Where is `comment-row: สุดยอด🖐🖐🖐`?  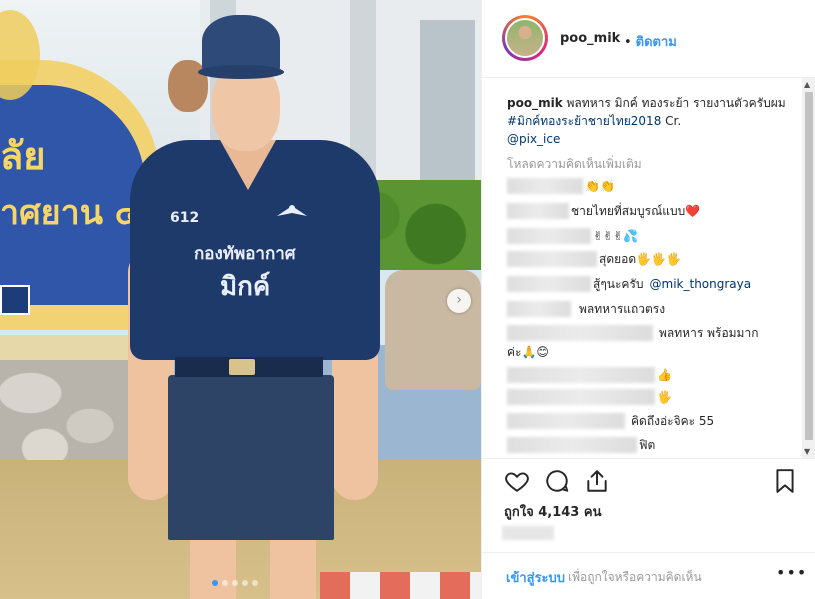
comment-row: สุดยอด🖐🖐🖐 is located at coordinates (594, 259).